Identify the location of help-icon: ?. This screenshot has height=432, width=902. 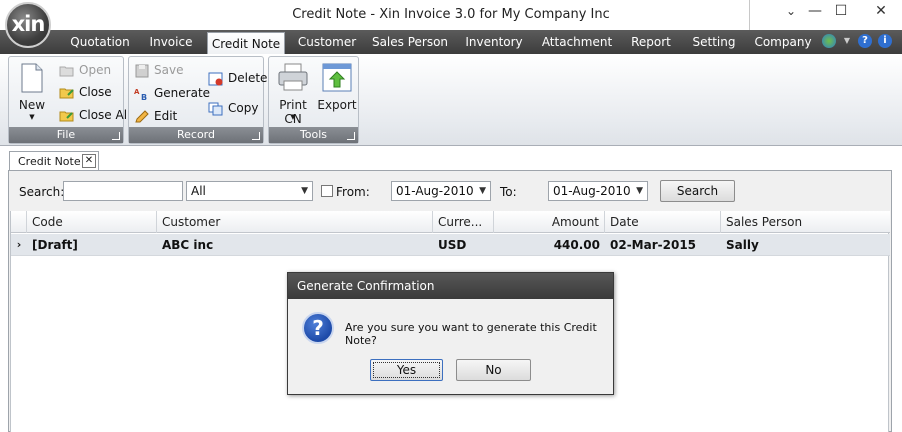
(865, 41).